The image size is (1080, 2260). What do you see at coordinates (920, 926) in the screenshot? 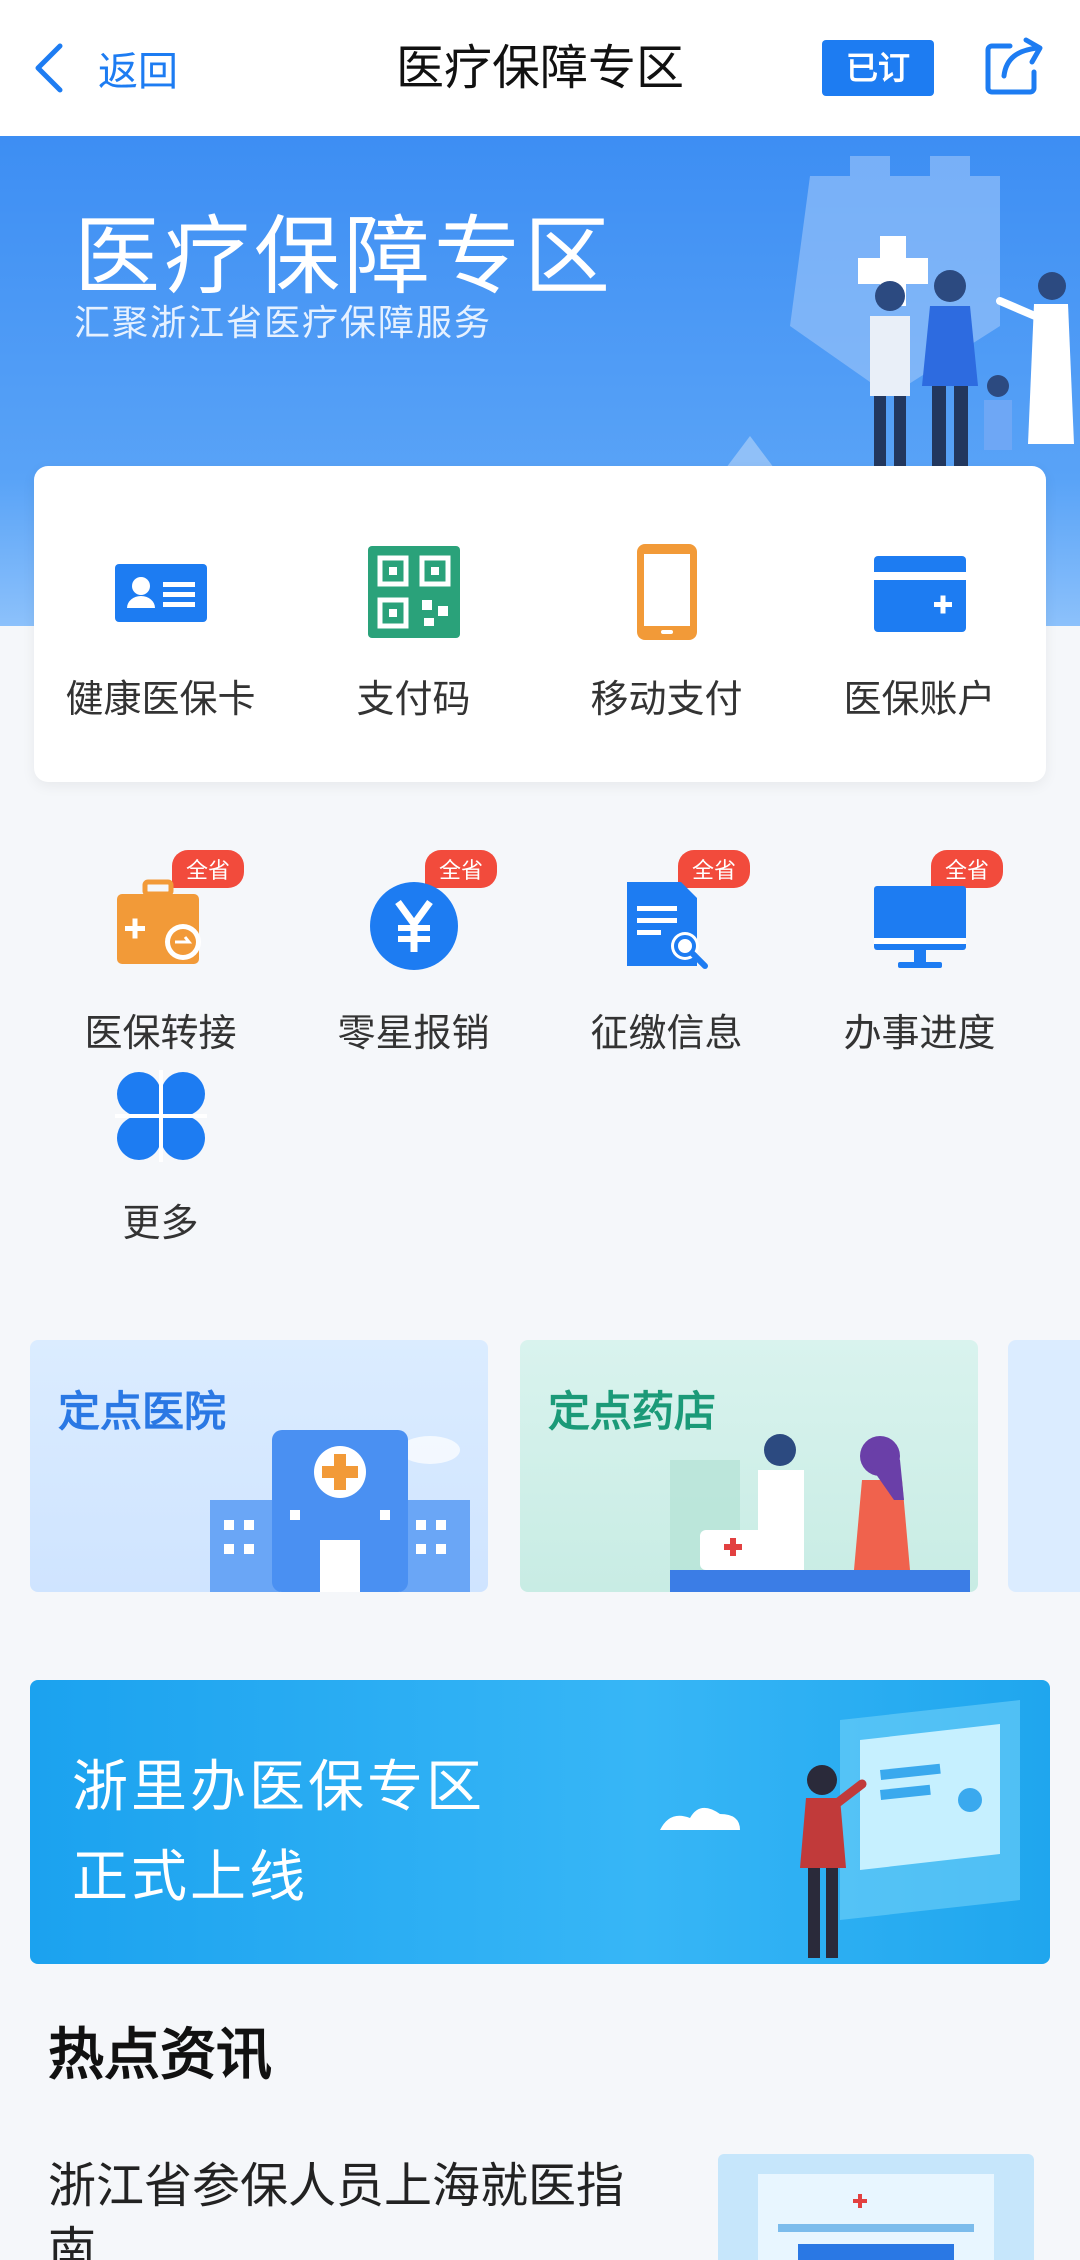
I see `monitor-icon` at bounding box center [920, 926].